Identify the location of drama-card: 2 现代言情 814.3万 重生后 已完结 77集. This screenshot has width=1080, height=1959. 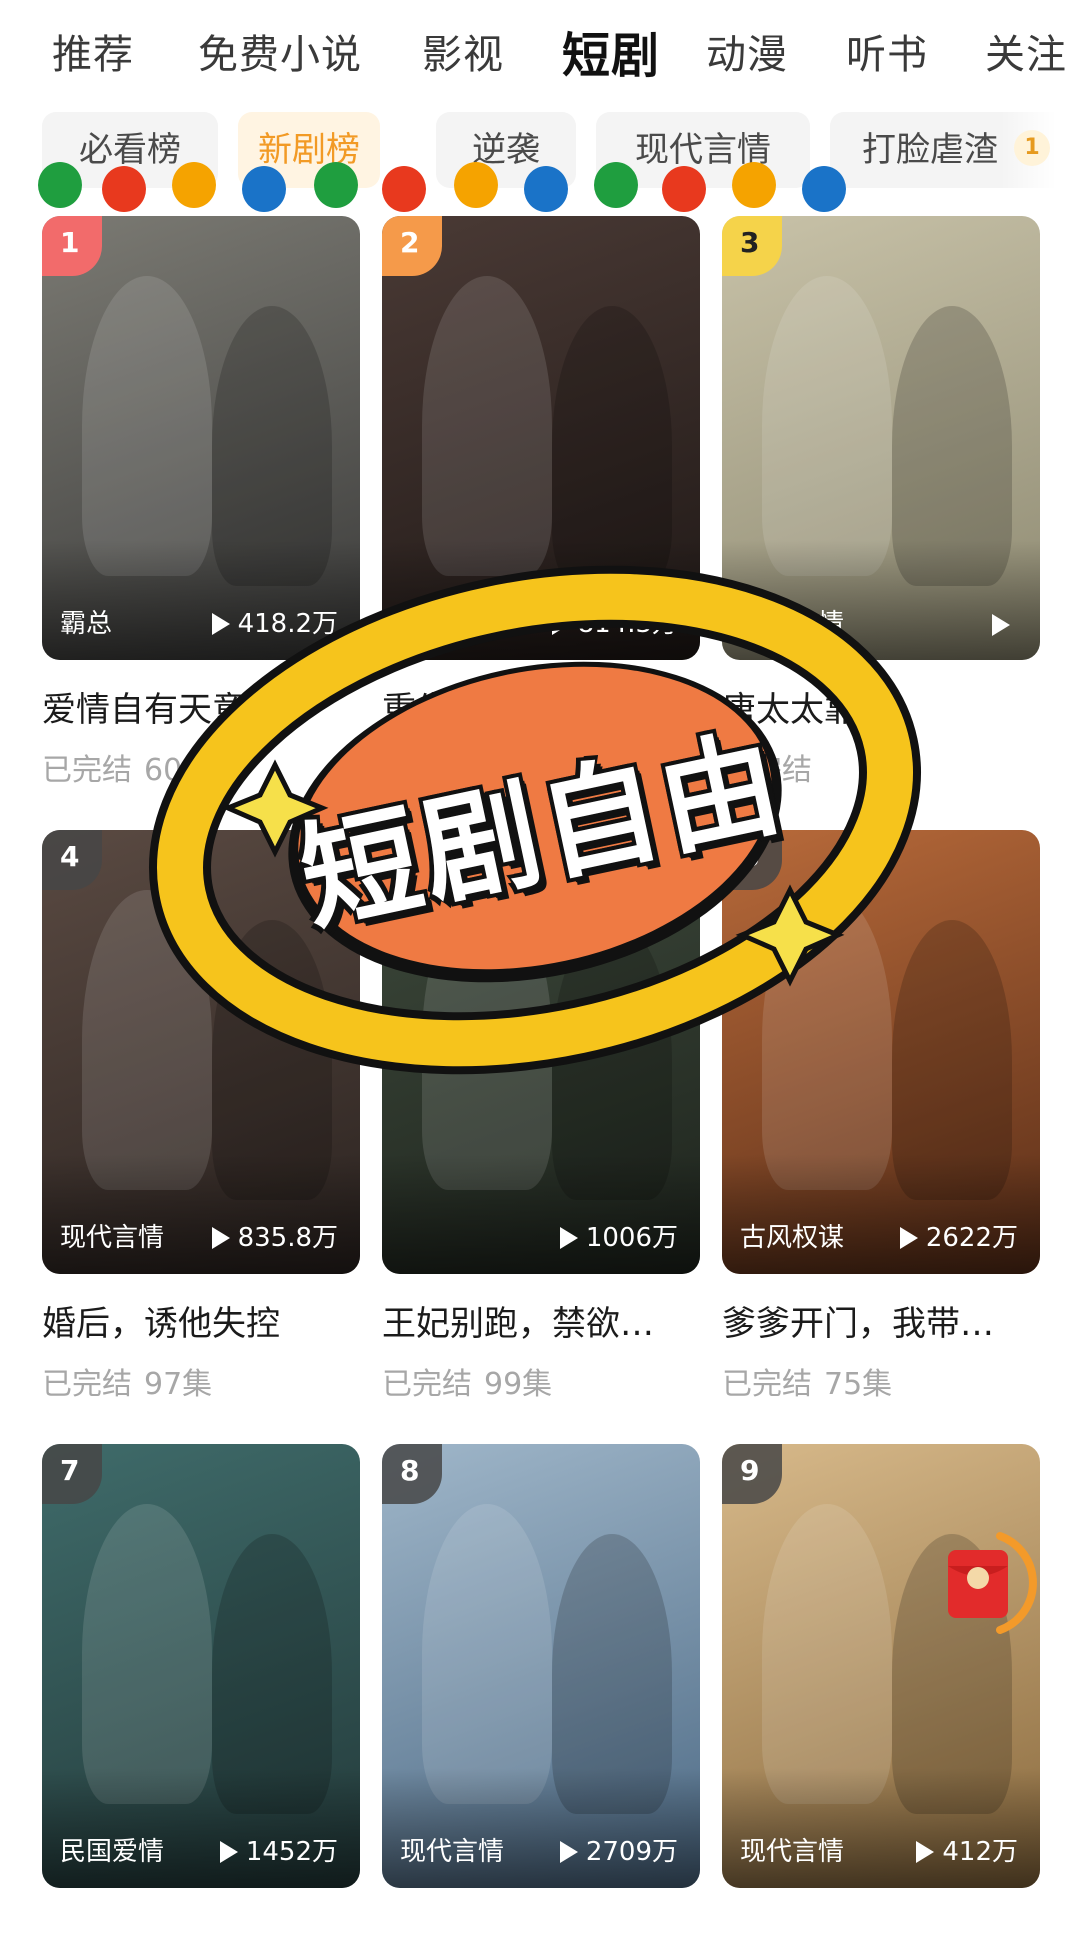
(541, 502).